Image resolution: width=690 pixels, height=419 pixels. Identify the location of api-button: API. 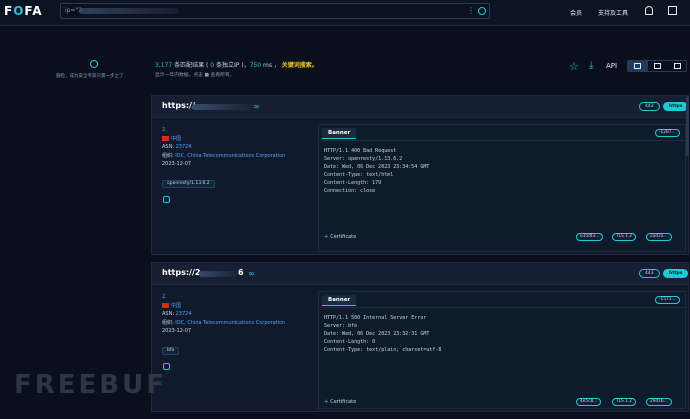
(611, 66).